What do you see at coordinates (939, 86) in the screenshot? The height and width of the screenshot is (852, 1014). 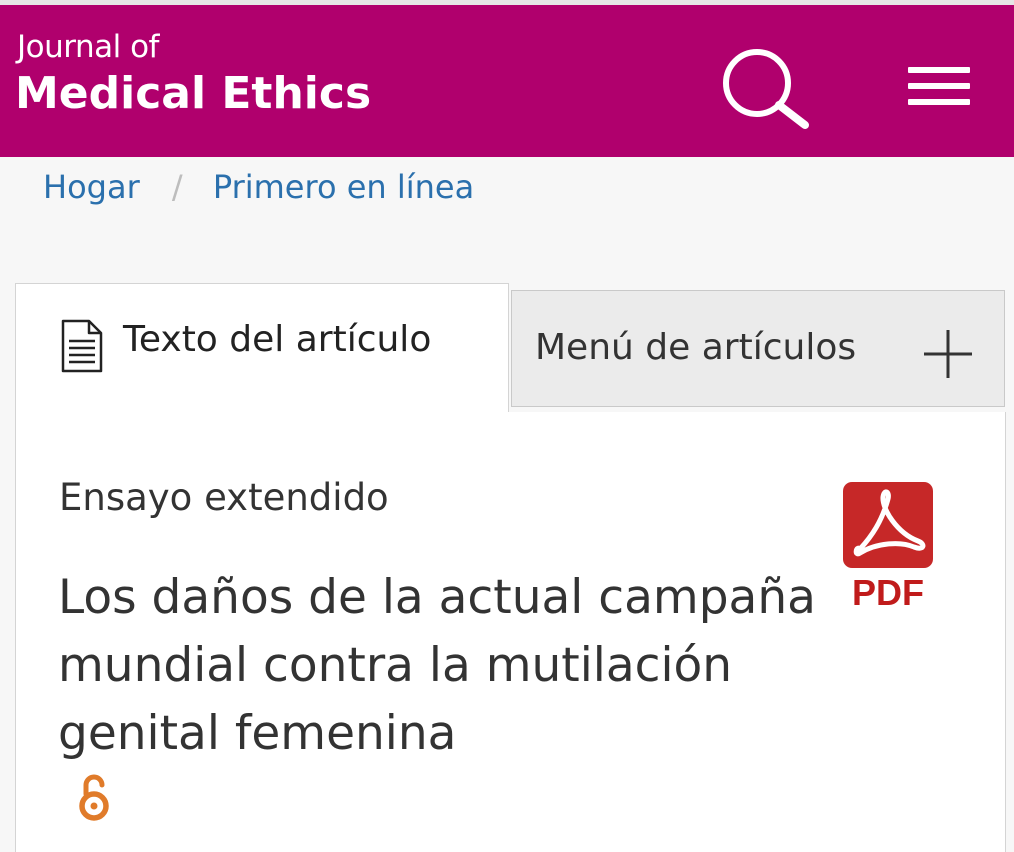 I see `hamburger-menu-icon-middle` at bounding box center [939, 86].